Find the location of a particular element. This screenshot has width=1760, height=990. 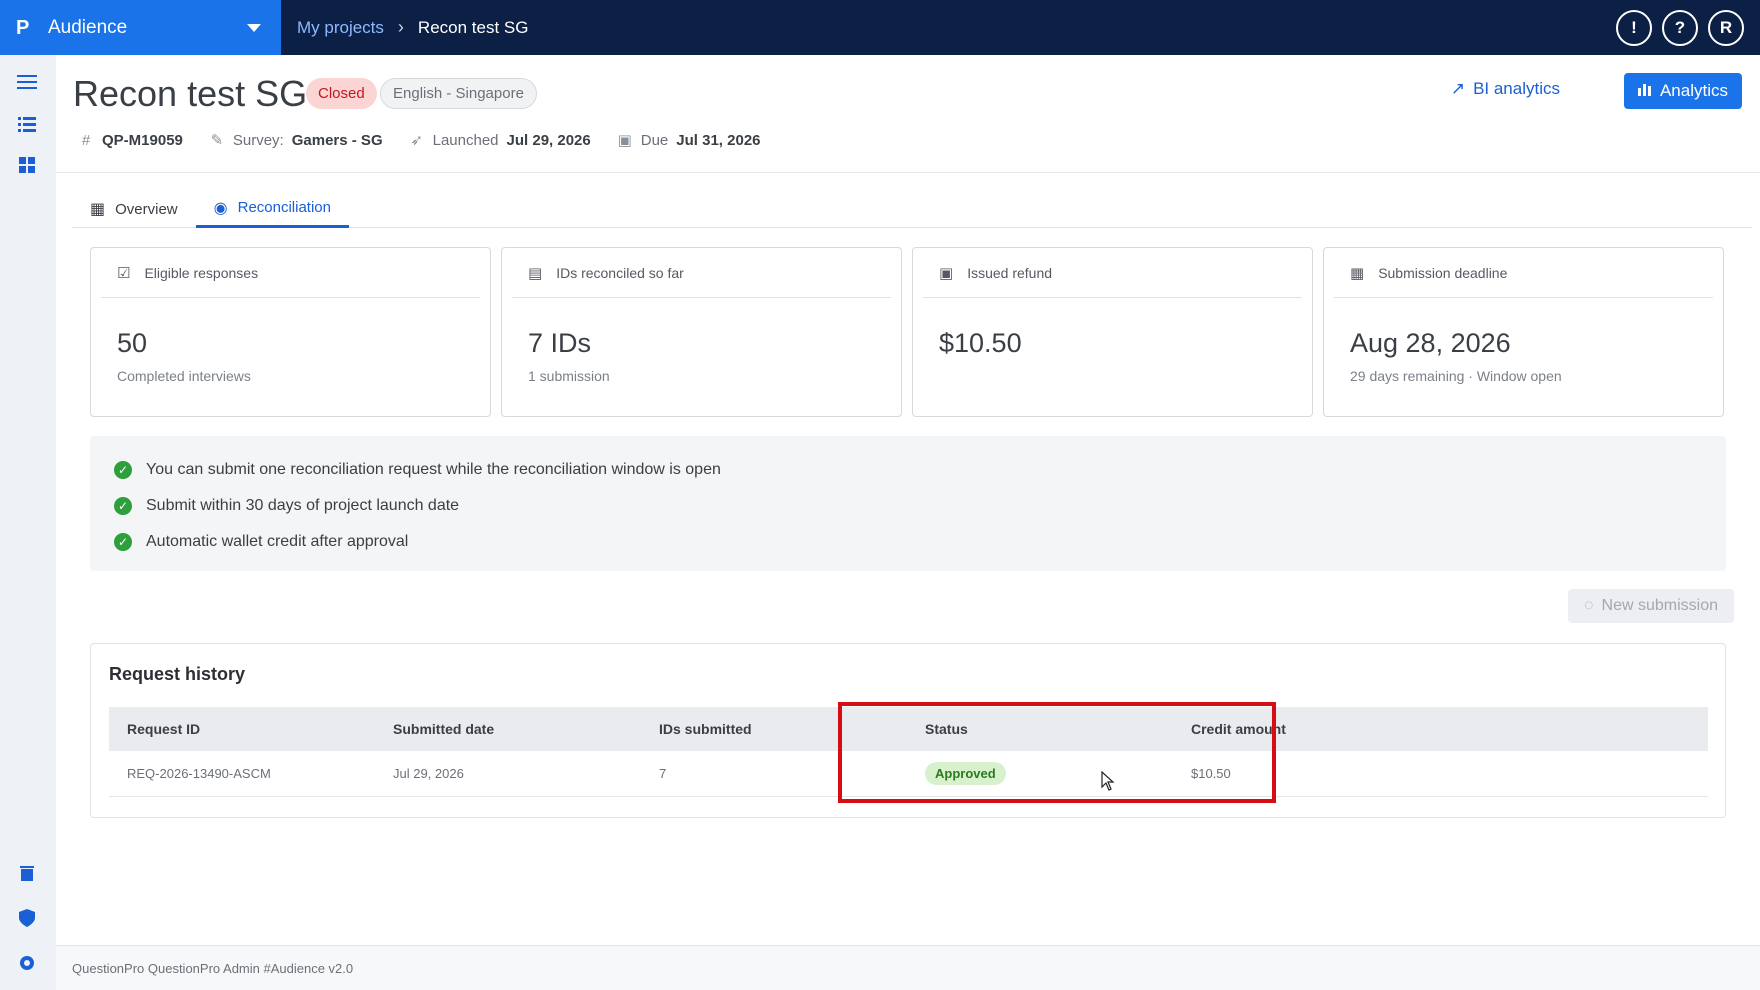

product-name: Audience is located at coordinates (88, 27).